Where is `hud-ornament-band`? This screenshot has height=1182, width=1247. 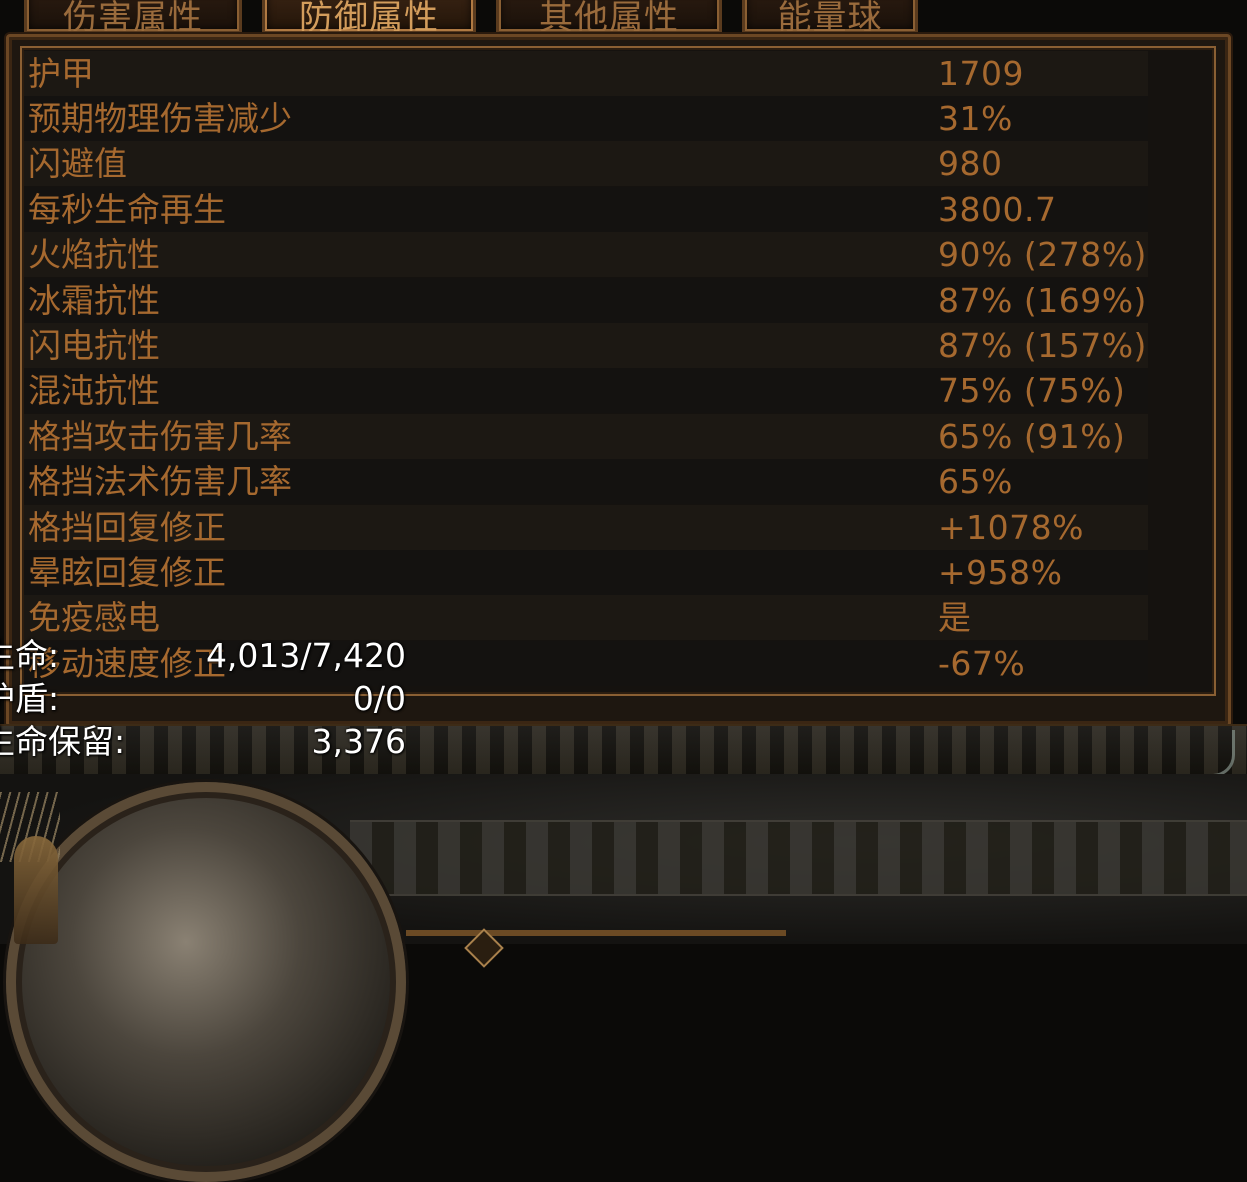 hud-ornament-band is located at coordinates (798, 858).